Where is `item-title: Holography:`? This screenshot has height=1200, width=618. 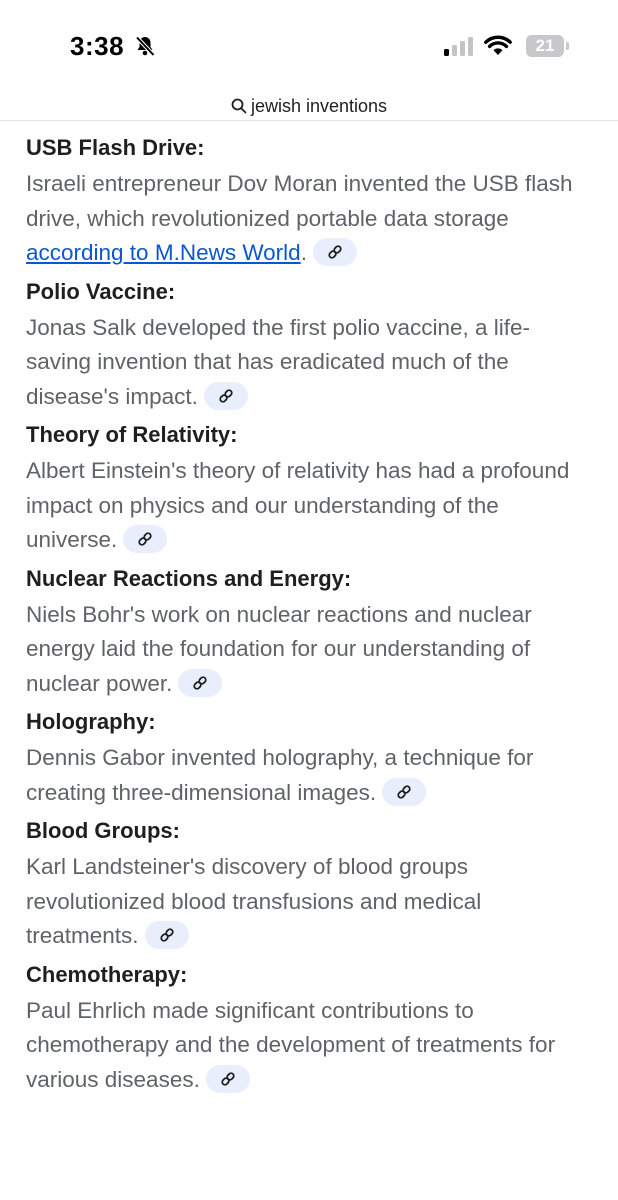 item-title: Holography: is located at coordinates (91, 721).